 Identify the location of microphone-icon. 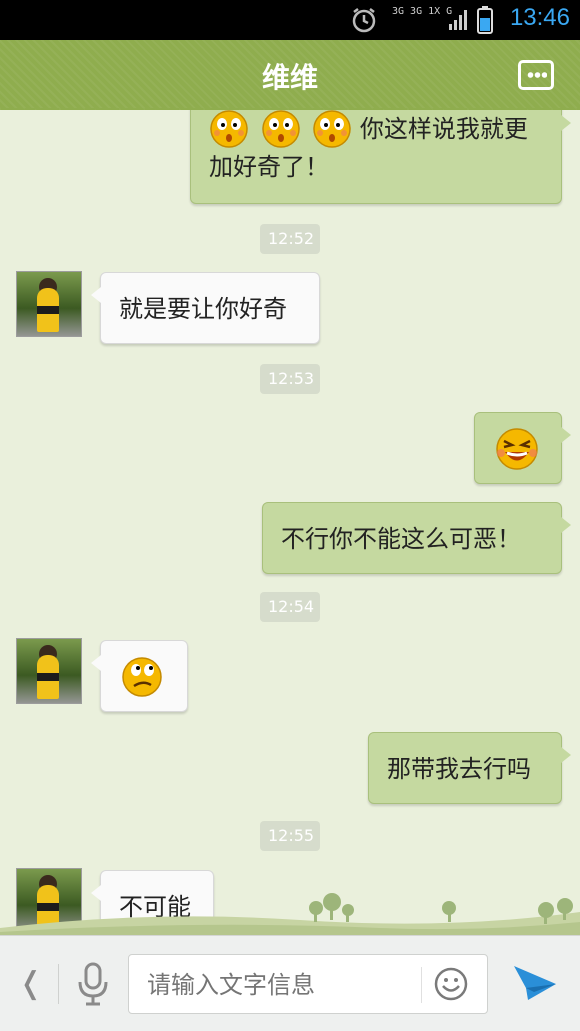
(93, 984).